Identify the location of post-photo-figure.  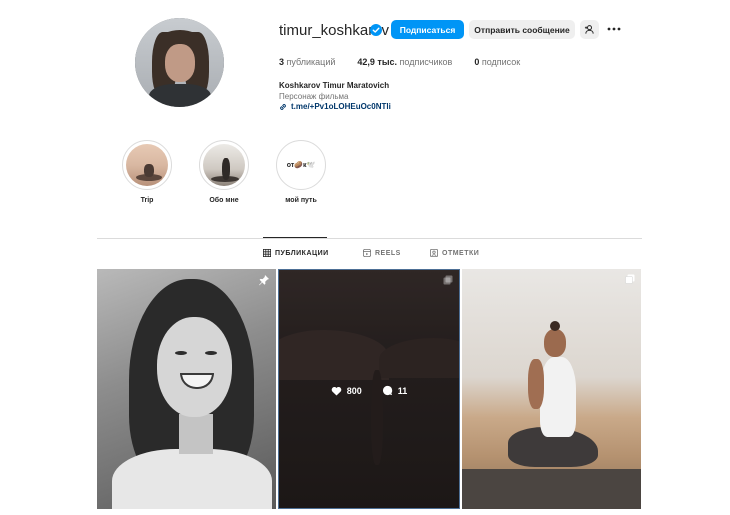
(553, 395).